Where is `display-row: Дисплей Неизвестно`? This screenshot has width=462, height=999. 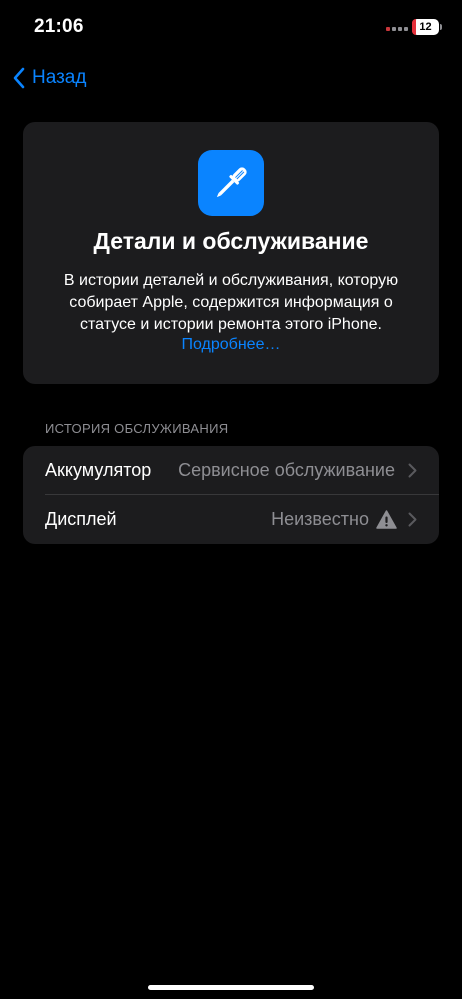 display-row: Дисплей Неизвестно is located at coordinates (231, 519).